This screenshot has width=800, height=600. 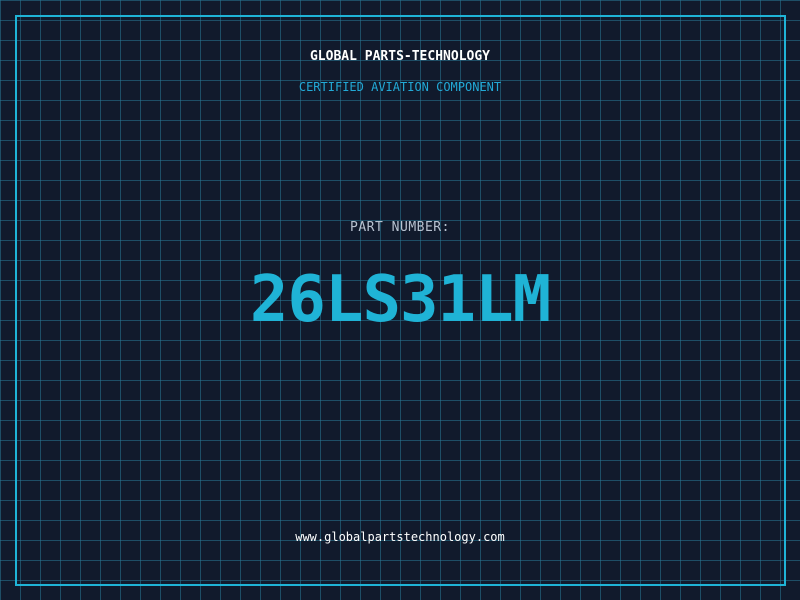 I want to click on website-url: www.globalpartstechnology.com, so click(x=400, y=537).